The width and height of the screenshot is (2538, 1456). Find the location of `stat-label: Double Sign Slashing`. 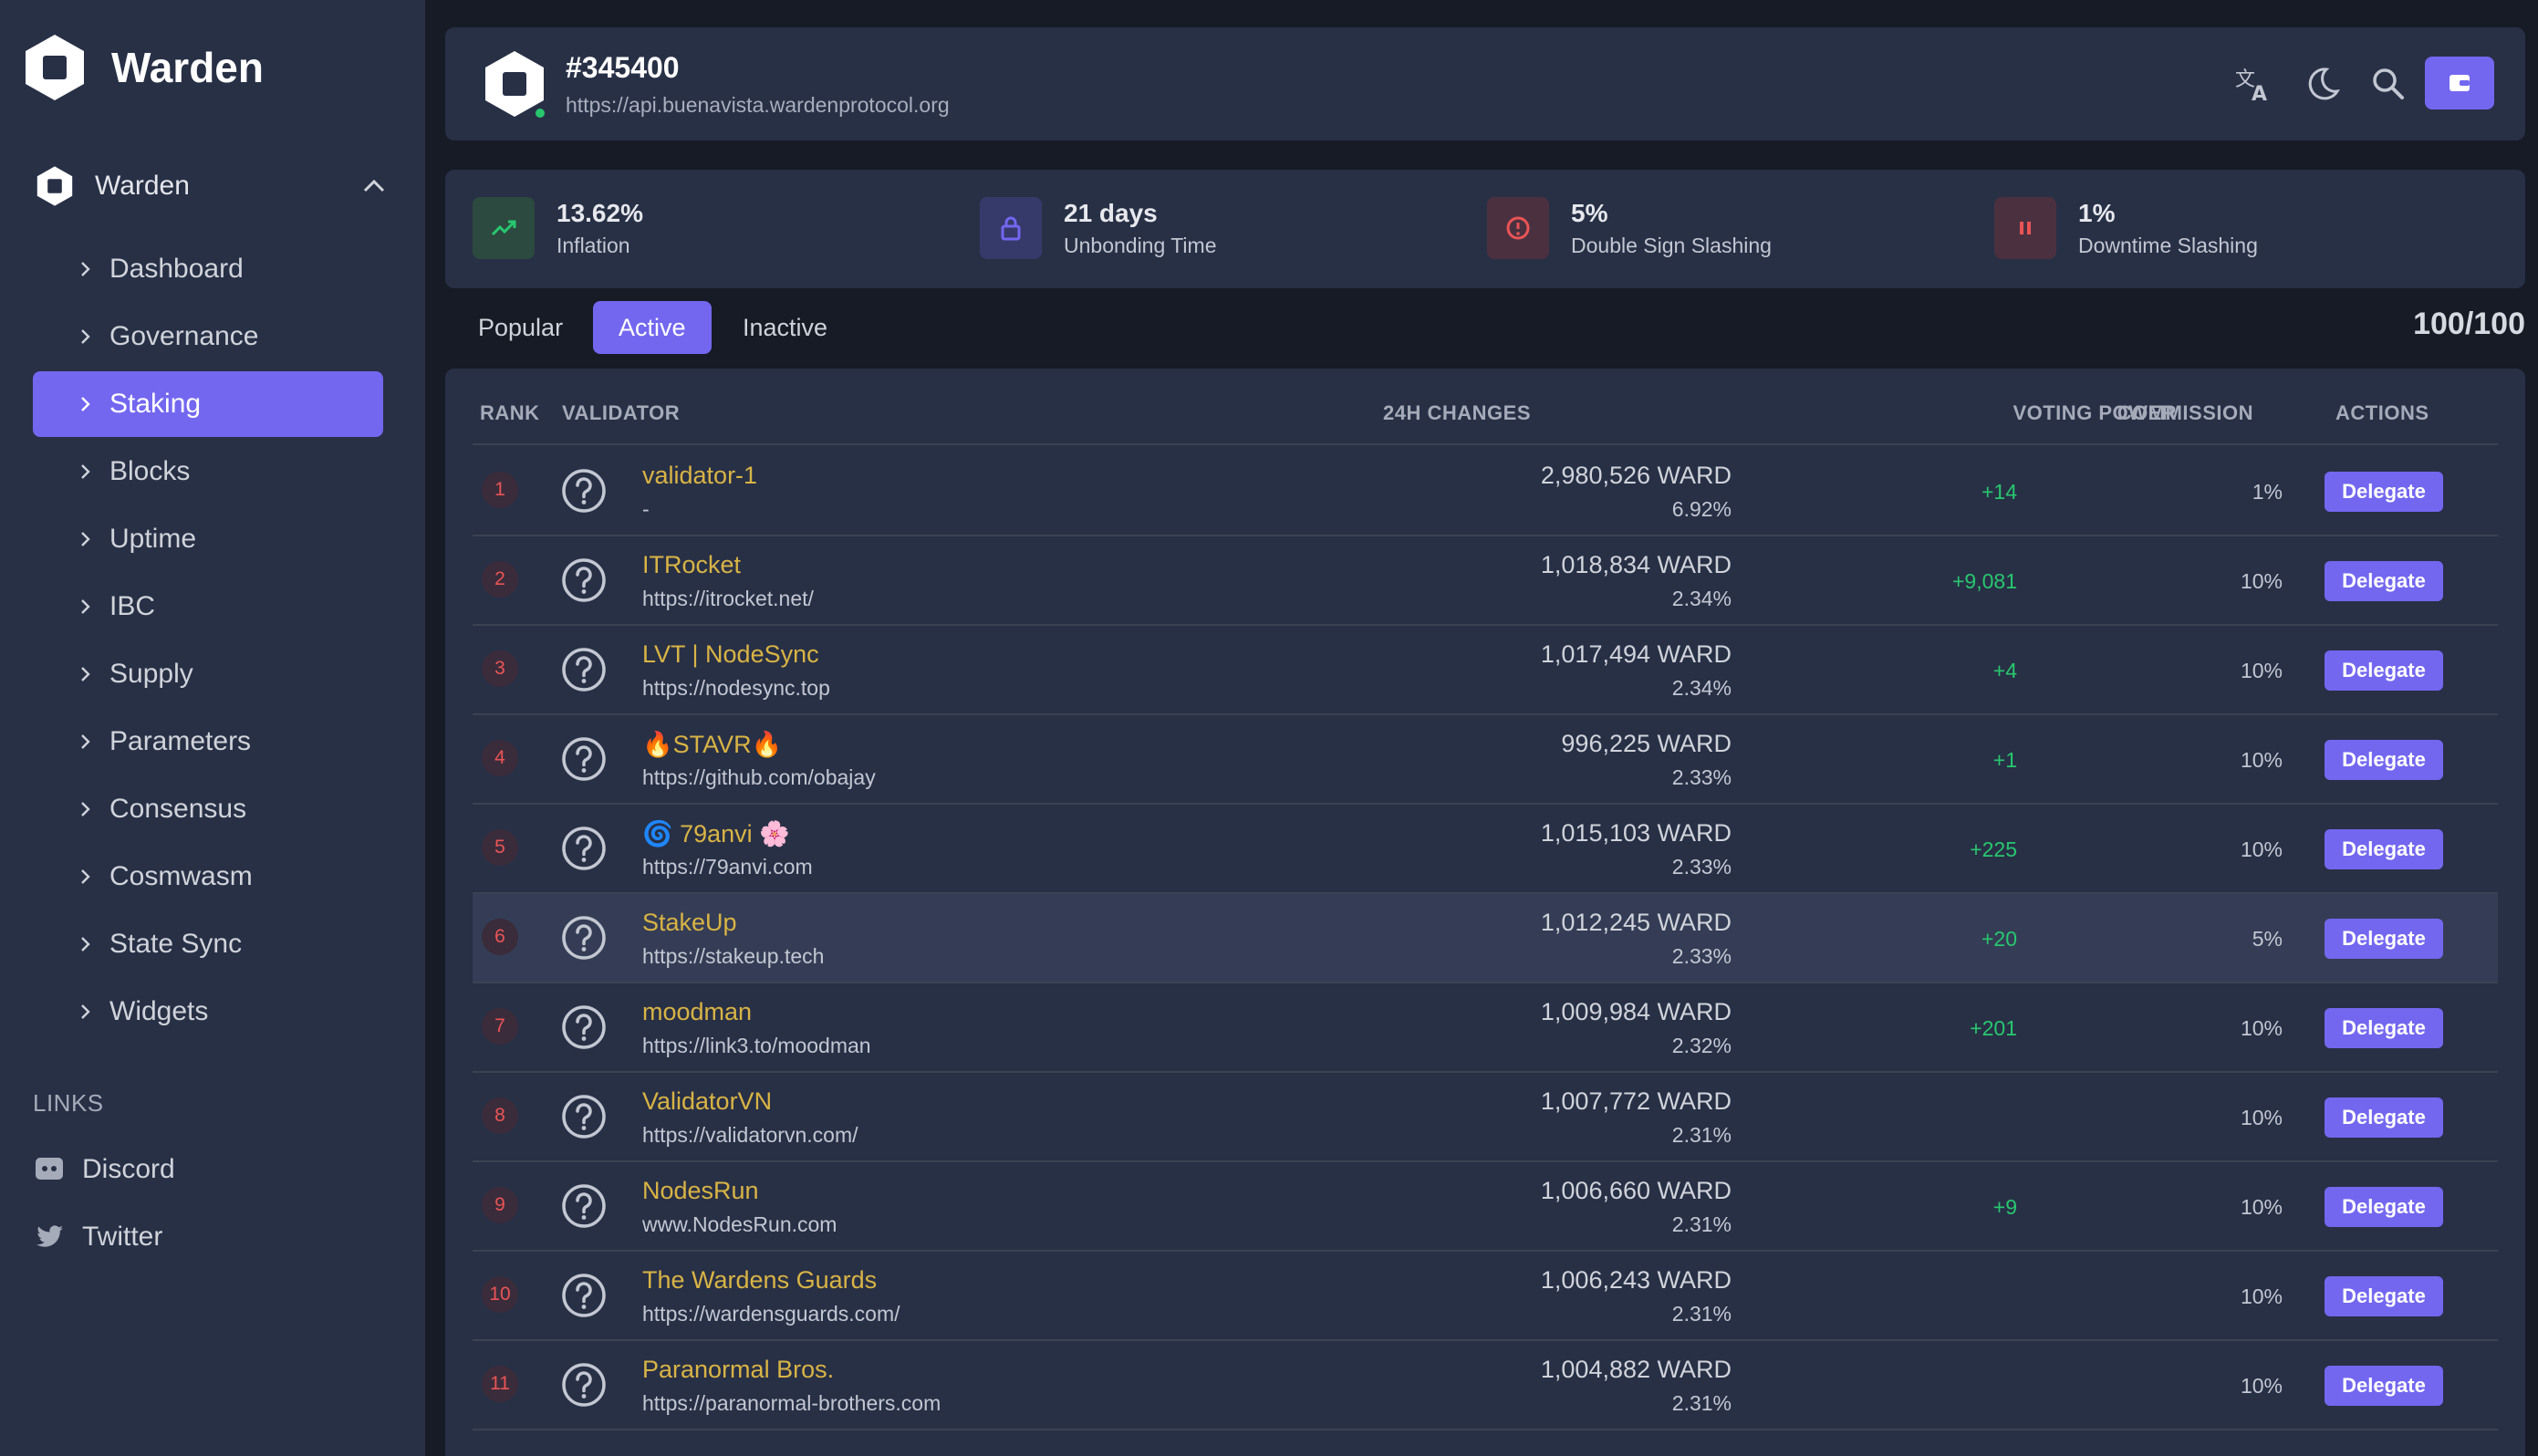

stat-label: Double Sign Slashing is located at coordinates (1671, 245).